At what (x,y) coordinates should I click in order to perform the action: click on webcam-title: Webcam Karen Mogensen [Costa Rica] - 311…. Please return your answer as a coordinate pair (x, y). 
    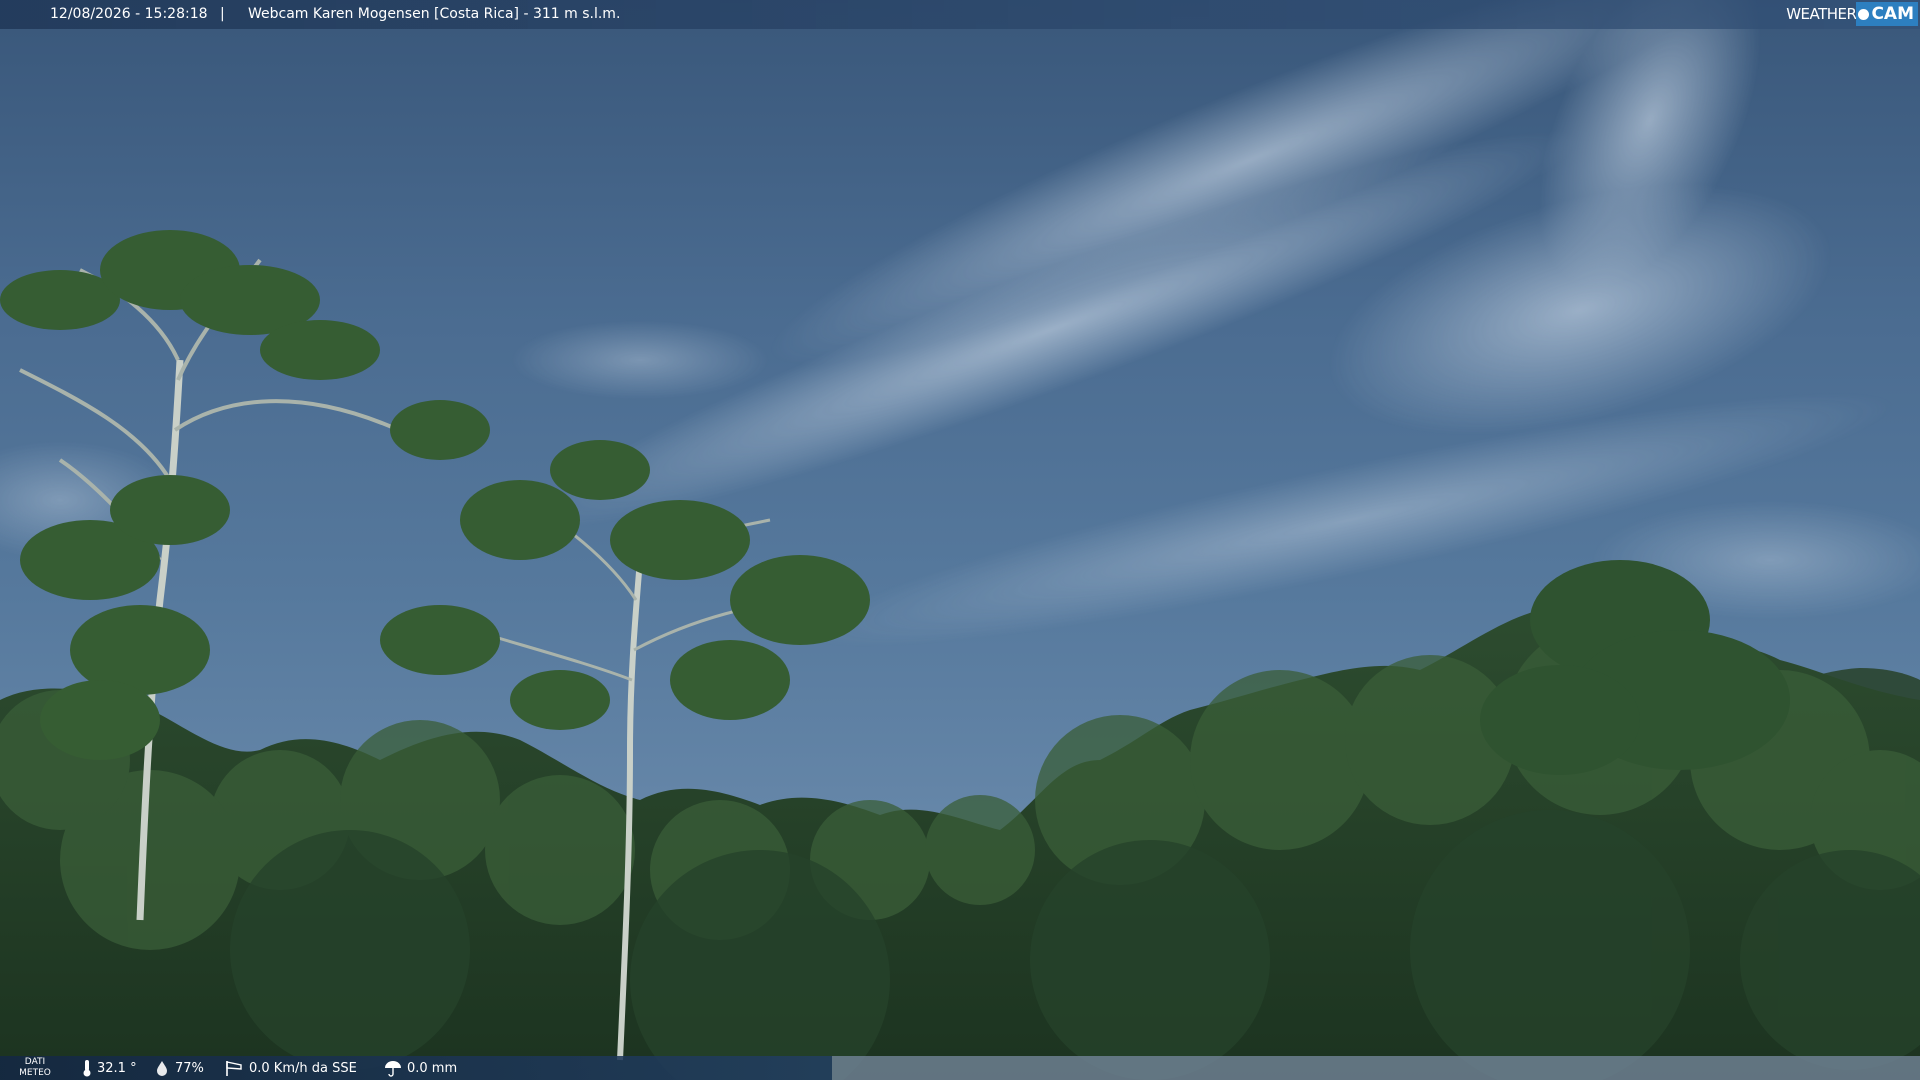
    Looking at the image, I should click on (434, 14).